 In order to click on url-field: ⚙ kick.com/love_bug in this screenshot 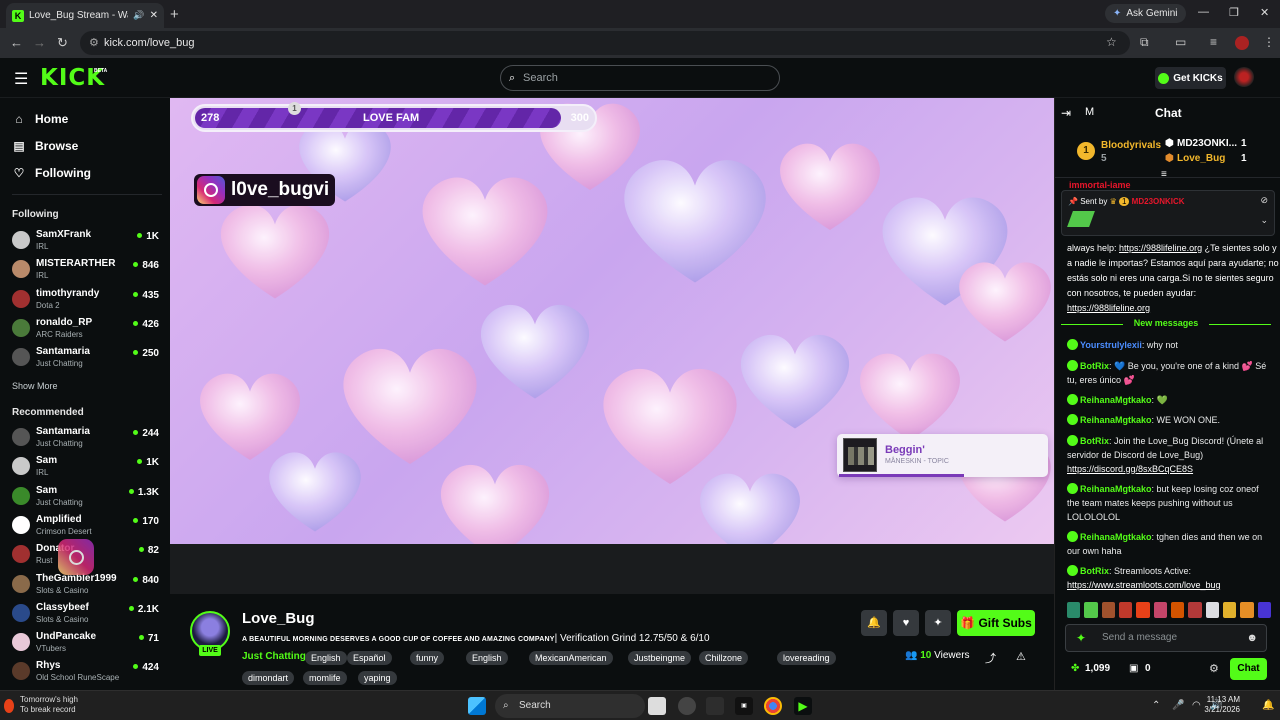, I will do `click(605, 43)`.